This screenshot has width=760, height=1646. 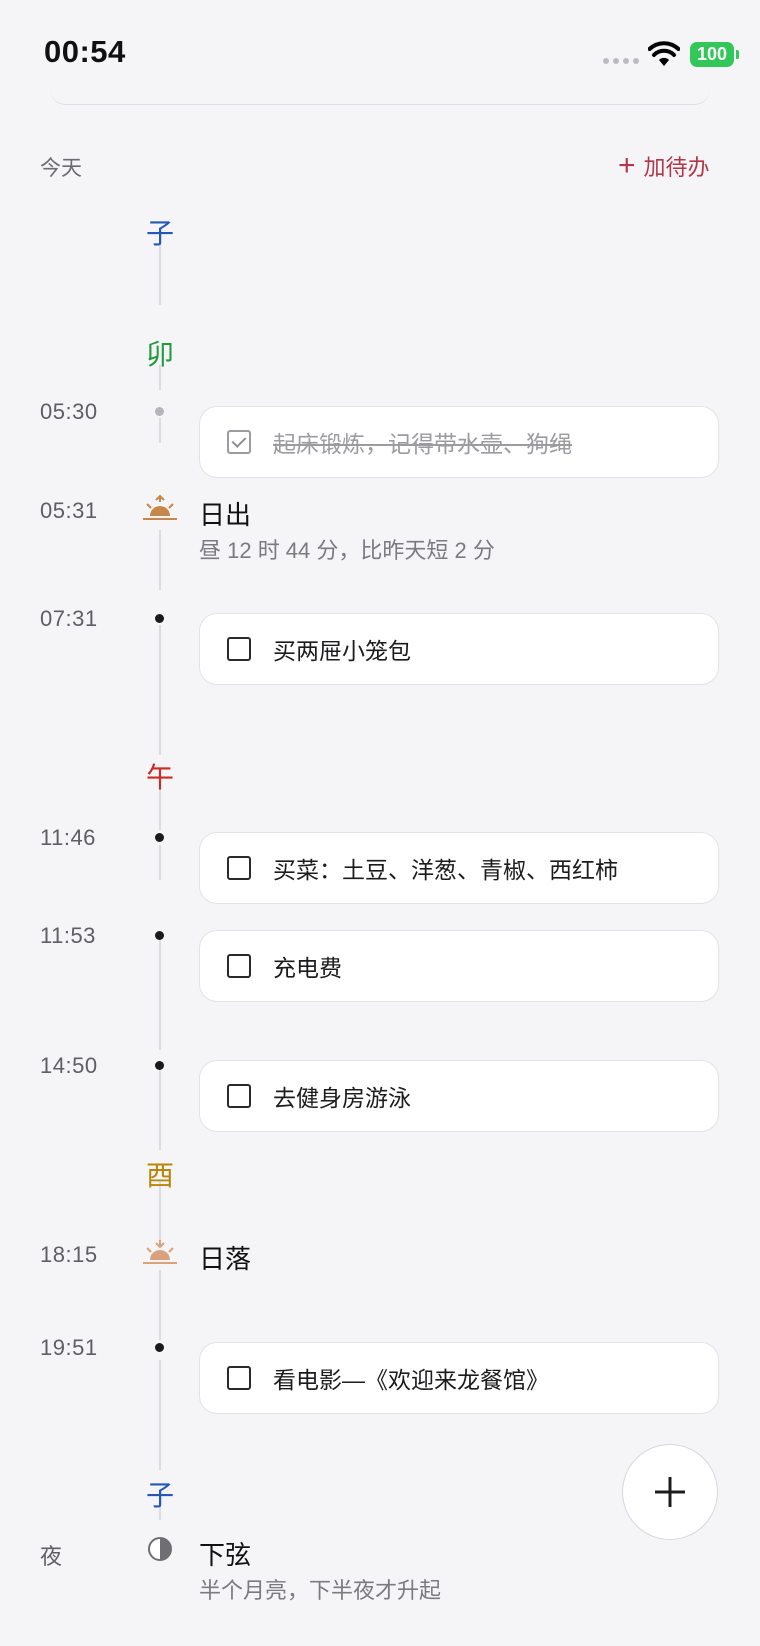 What do you see at coordinates (61, 168) in the screenshot?
I see `section-label-today: 今天` at bounding box center [61, 168].